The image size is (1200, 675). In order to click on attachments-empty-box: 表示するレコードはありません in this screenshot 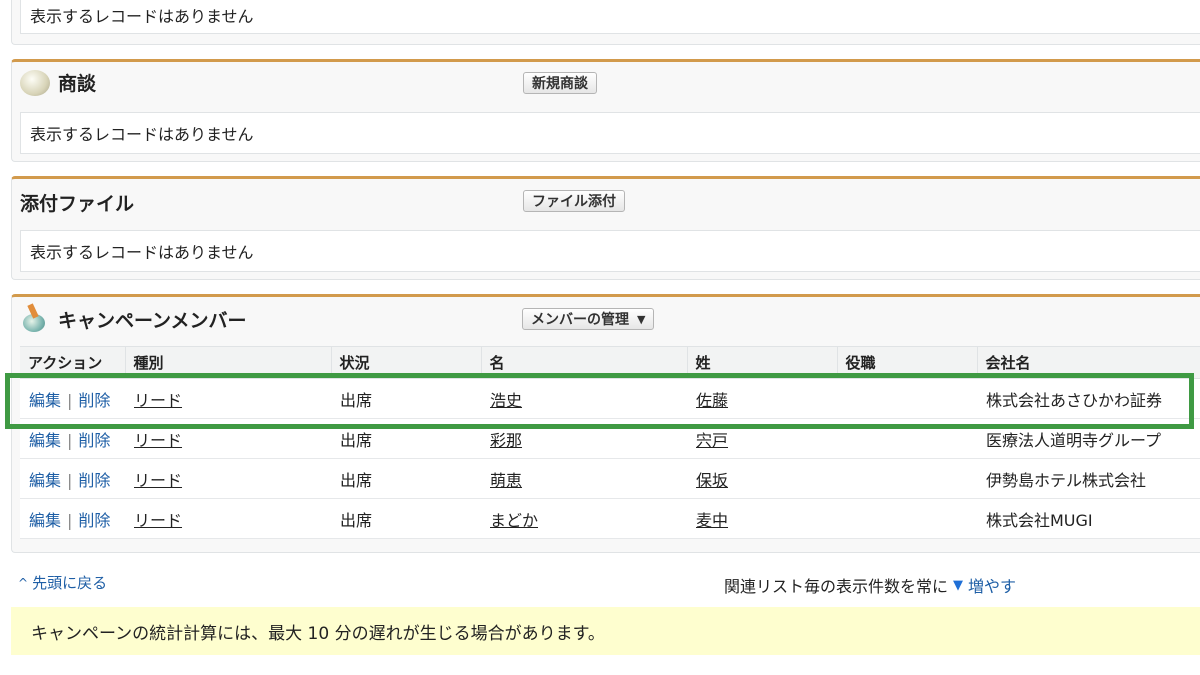, I will do `click(610, 251)`.